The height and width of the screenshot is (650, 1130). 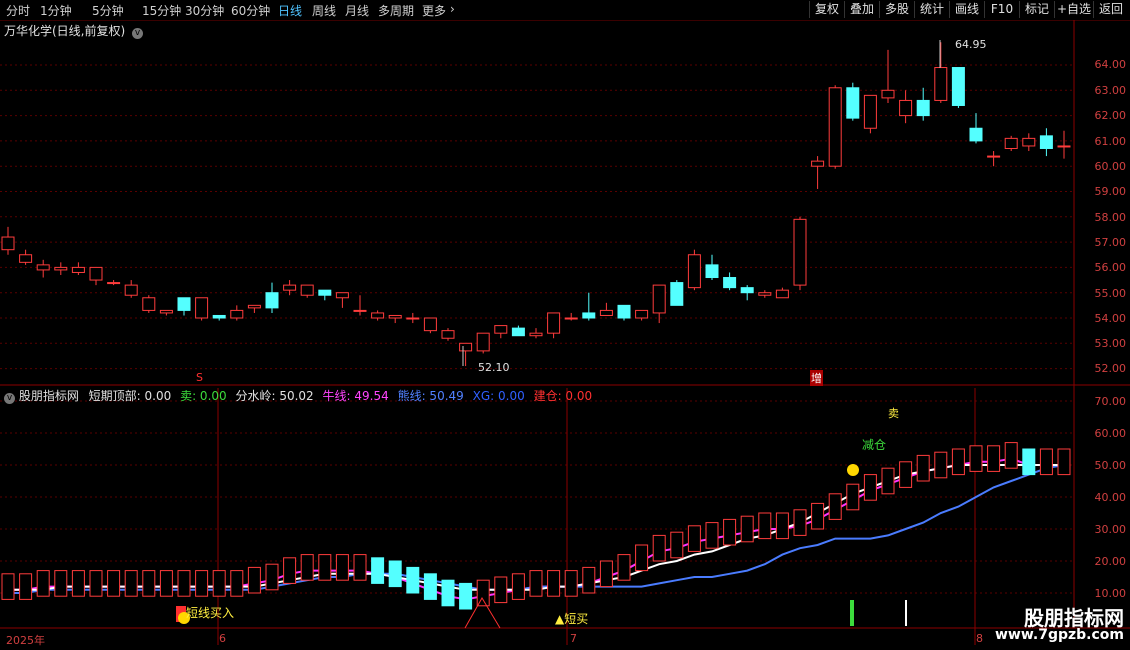 I want to click on stock-title-text: 万华化学(日线,前复权), so click(x=65, y=31).